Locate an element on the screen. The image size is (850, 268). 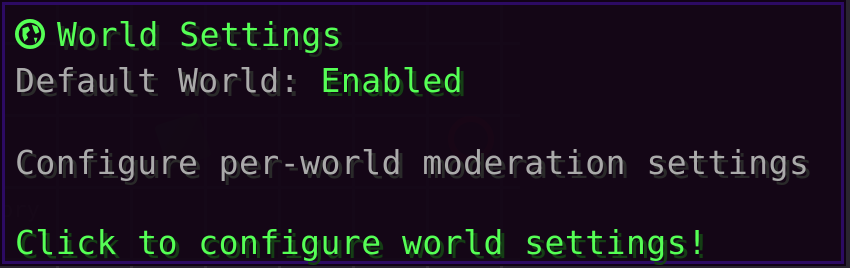
default-world-status: Enabled is located at coordinates (392, 80).